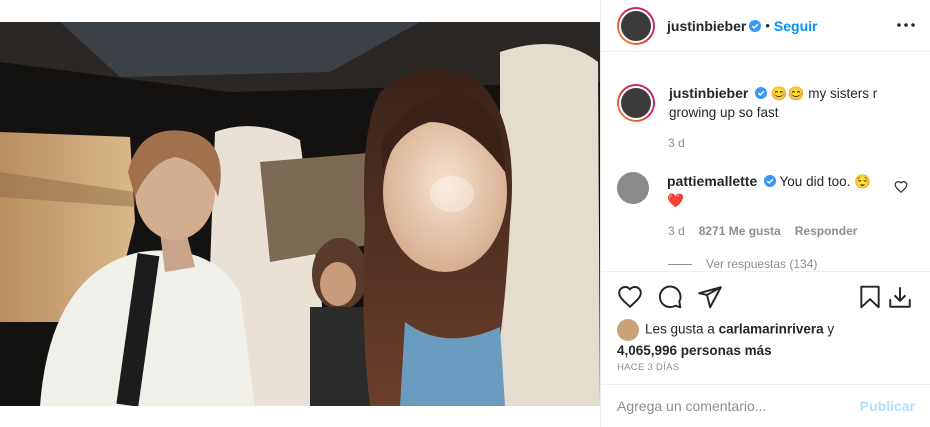 This screenshot has height=427, width=930. Describe the element at coordinates (628, 330) in the screenshot. I see `liker-avatar` at that location.